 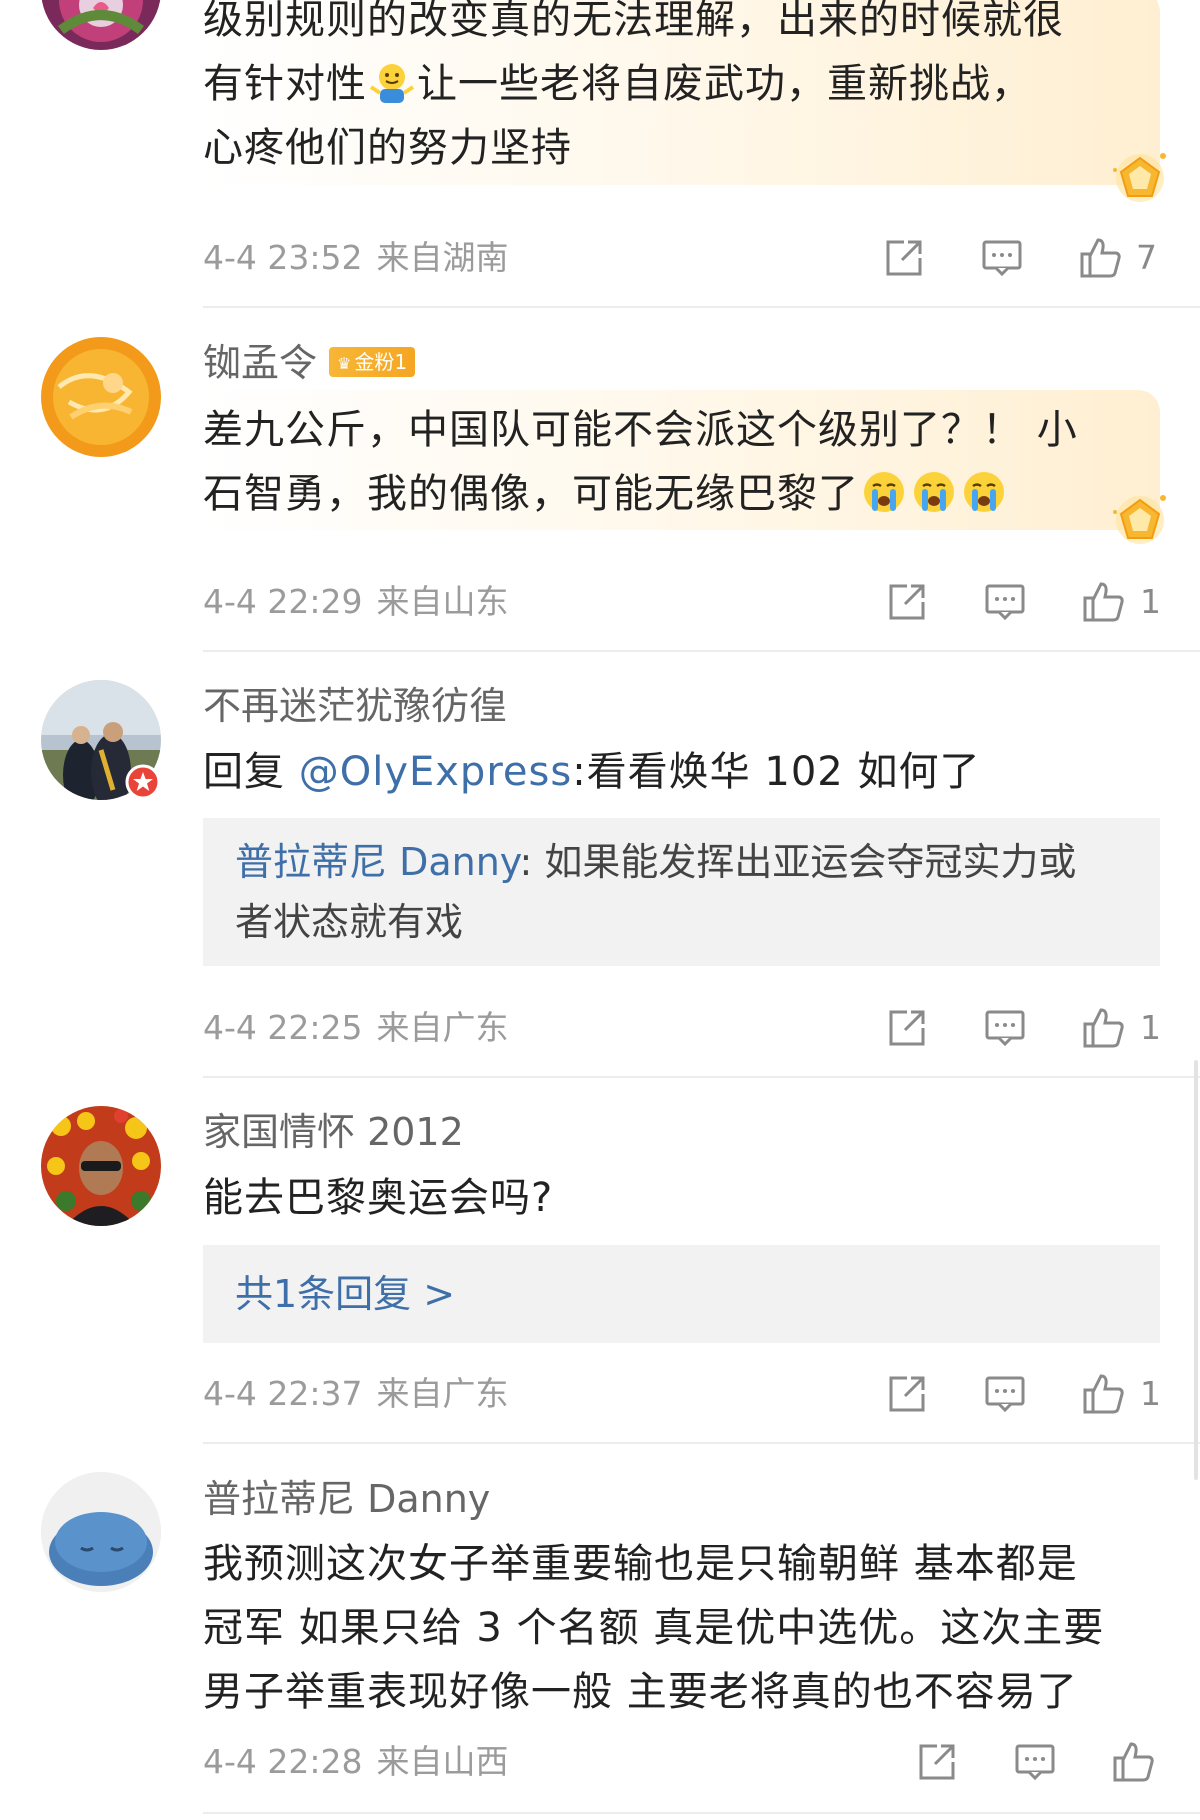 I want to click on username: 铷孟令 ♛ 金粉1, so click(x=309, y=363).